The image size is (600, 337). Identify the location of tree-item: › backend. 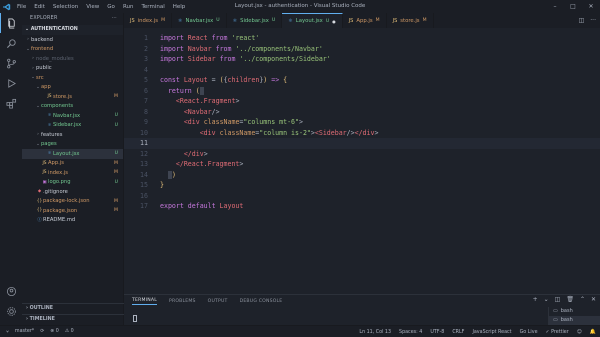
(72, 40).